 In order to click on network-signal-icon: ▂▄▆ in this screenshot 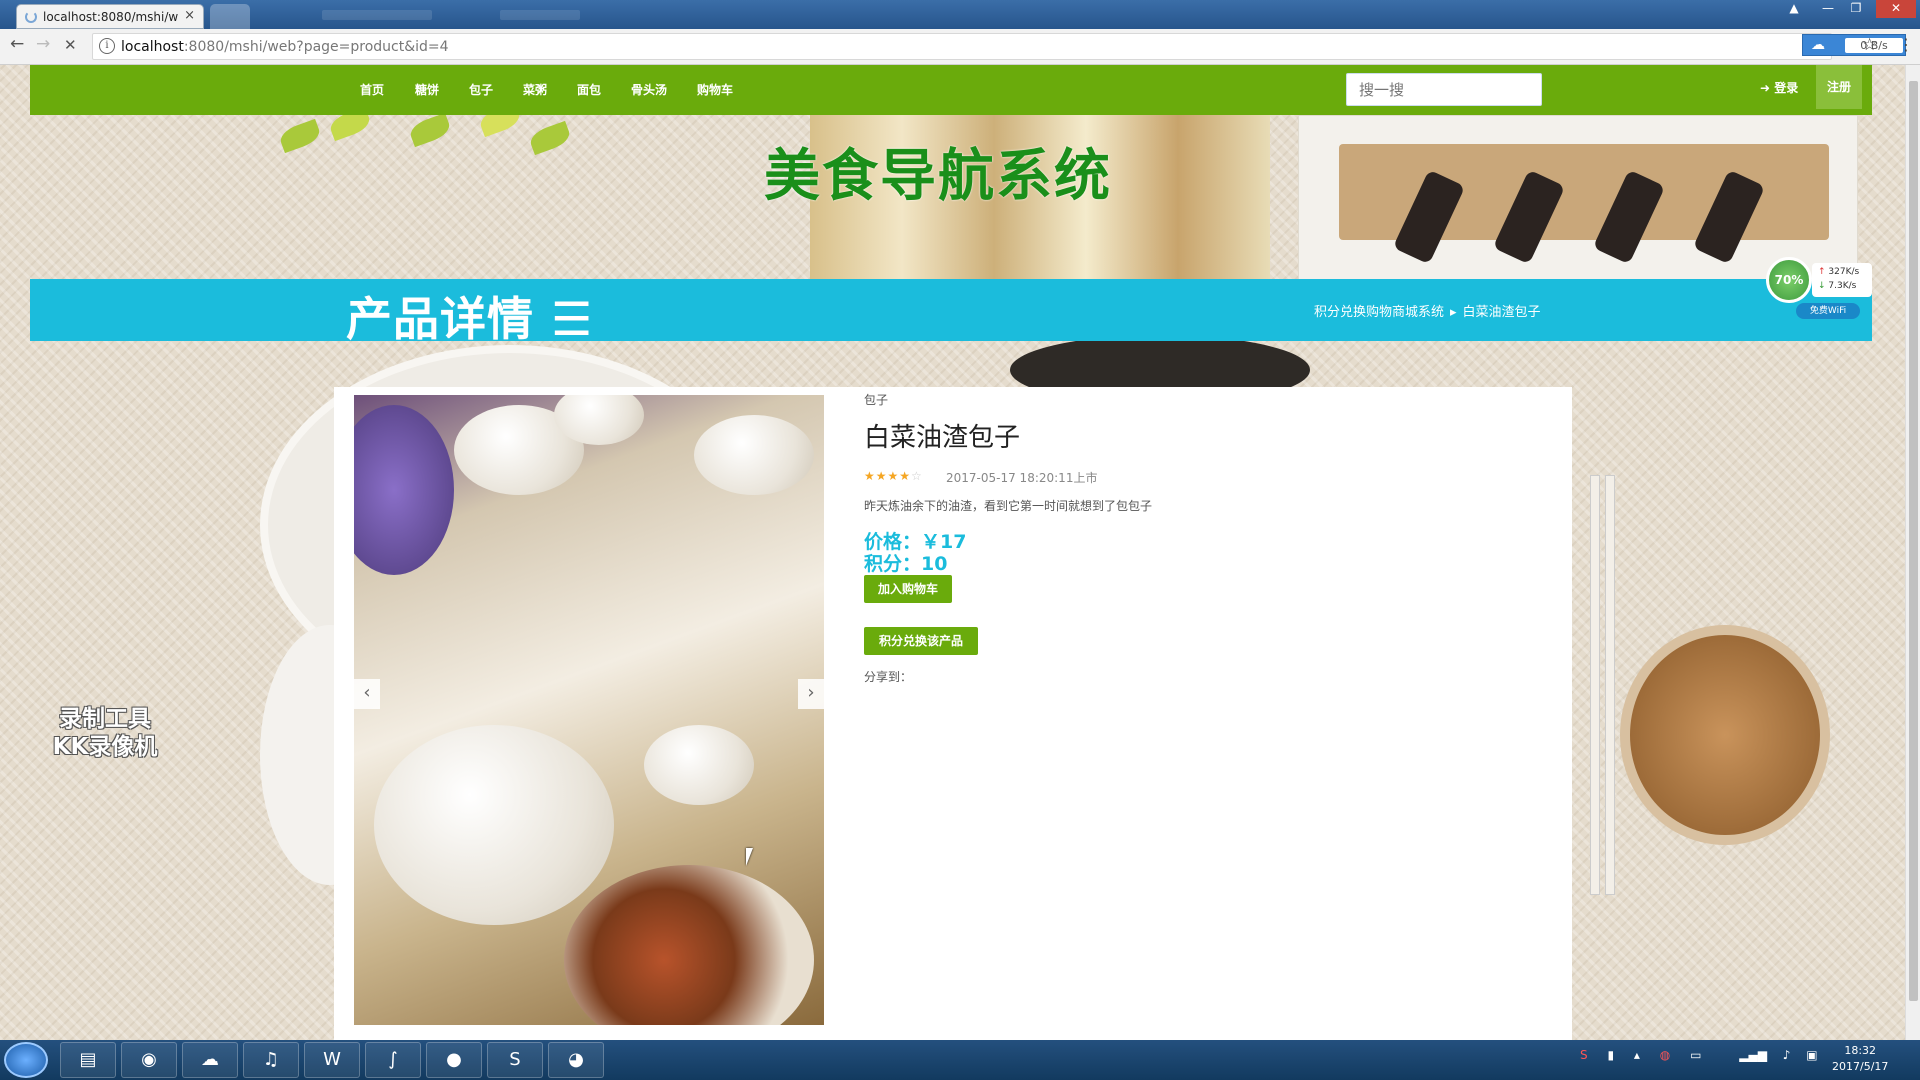, I will do `click(1753, 1055)`.